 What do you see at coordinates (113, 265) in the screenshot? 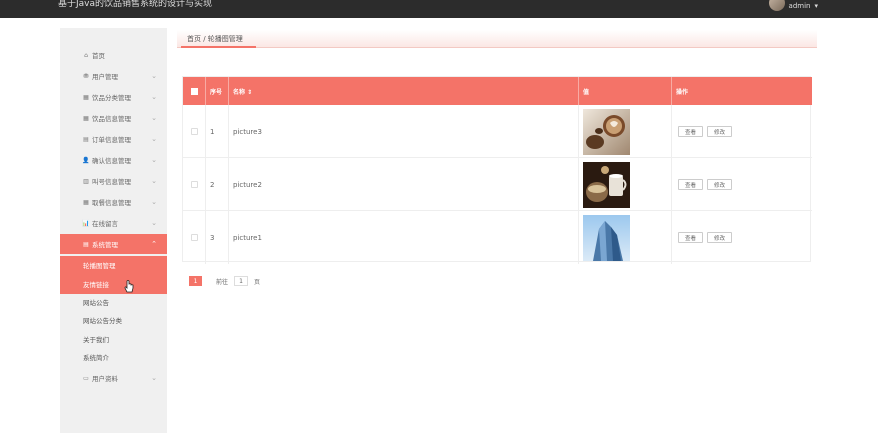
I see `submenu-item-carousel: 轮播图管理` at bounding box center [113, 265].